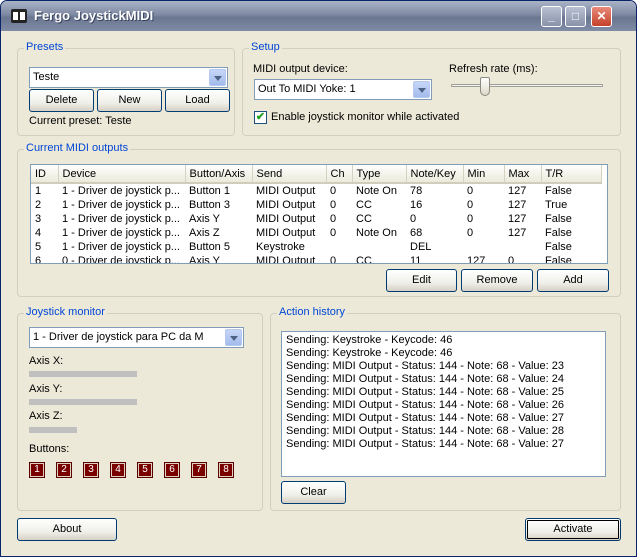 The image size is (637, 557). Describe the element at coordinates (45, 174) in the screenshot. I see `column-header: ID` at that location.